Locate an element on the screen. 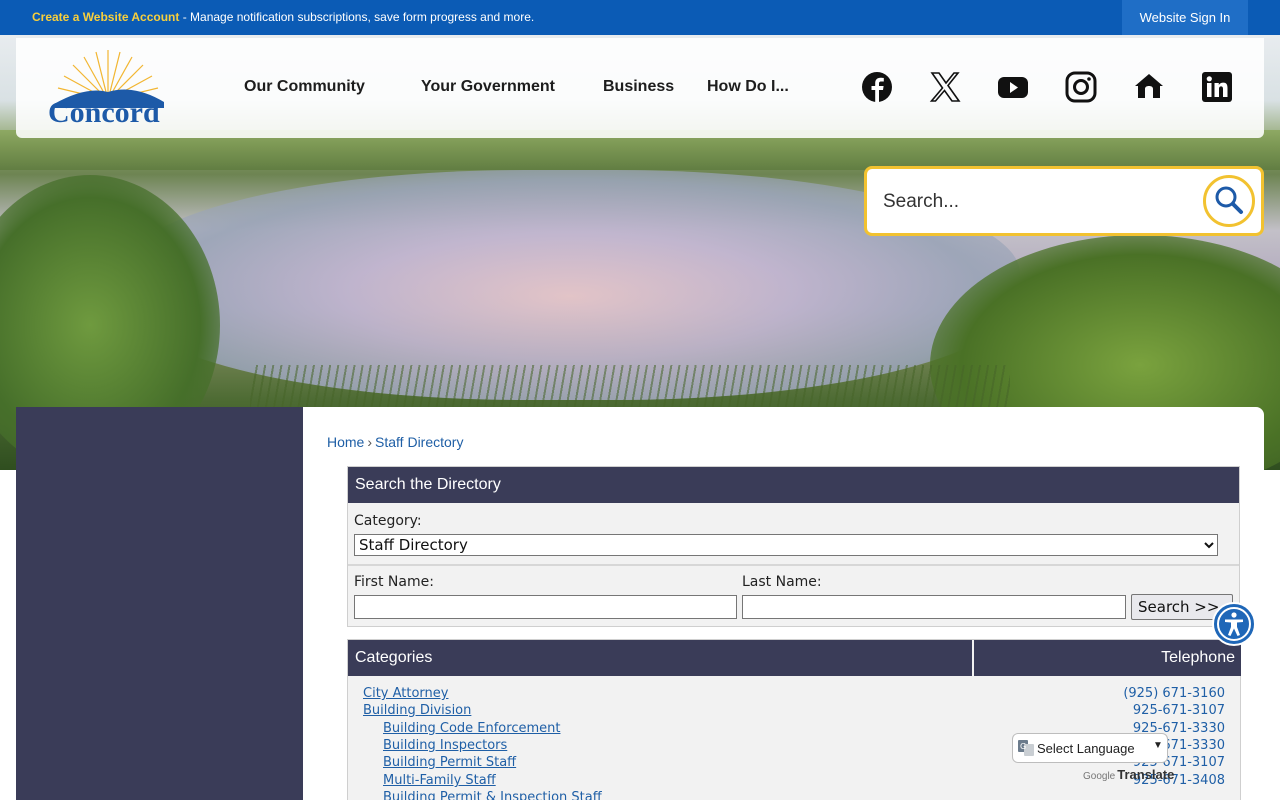 Image resolution: width=1280 pixels, height=800 pixels. subcategory-link: Building Permit & Inspection Staff is located at coordinates (492, 795).